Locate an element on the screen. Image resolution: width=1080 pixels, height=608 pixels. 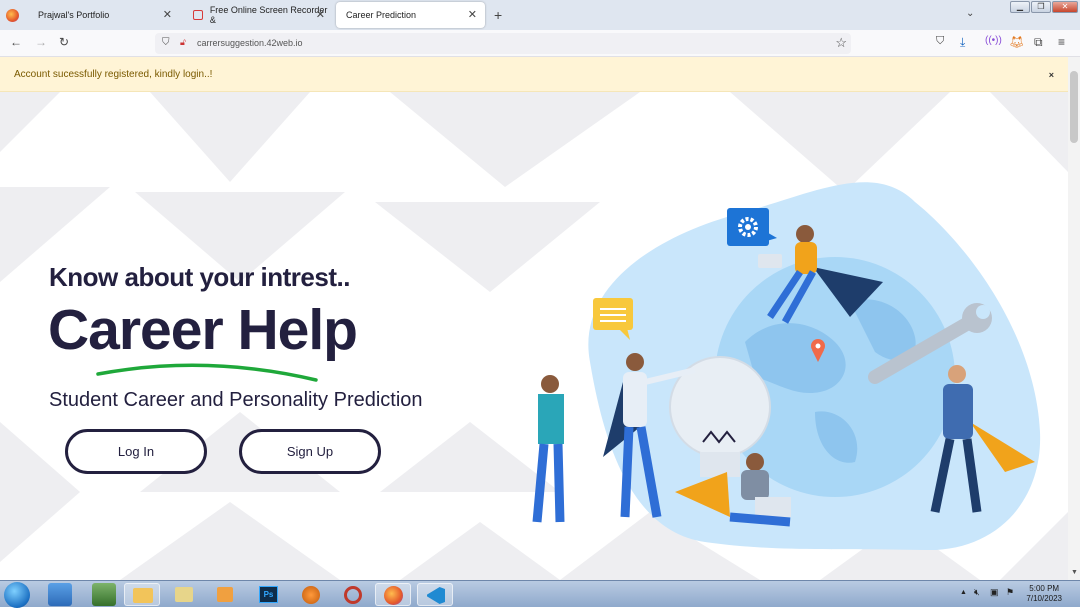
recorder-favicon-icon is located at coordinates (198, 15).